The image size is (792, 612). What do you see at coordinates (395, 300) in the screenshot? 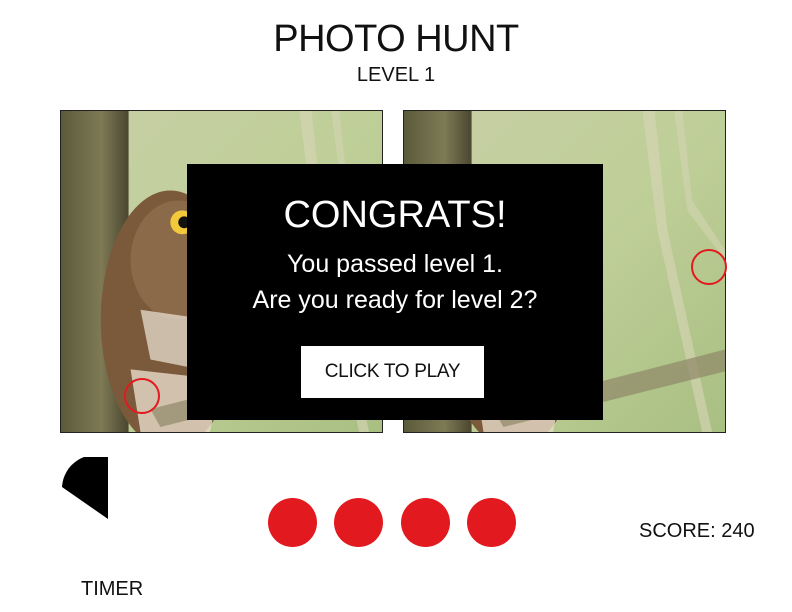
I see `dialog-message-line-2: Are you ready for level 2?` at bounding box center [395, 300].